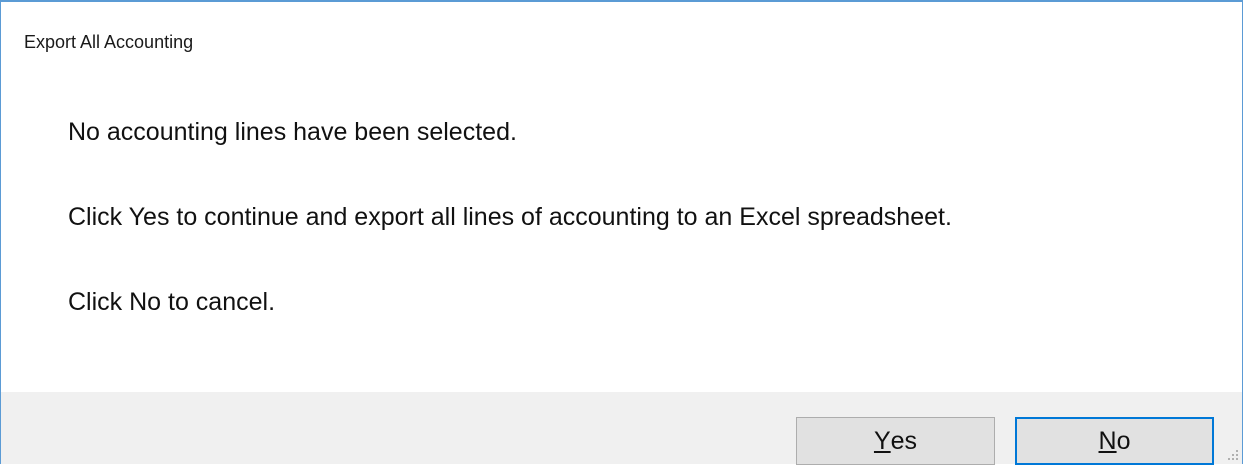  I want to click on message-line-3: Click No to cancel., so click(172, 302).